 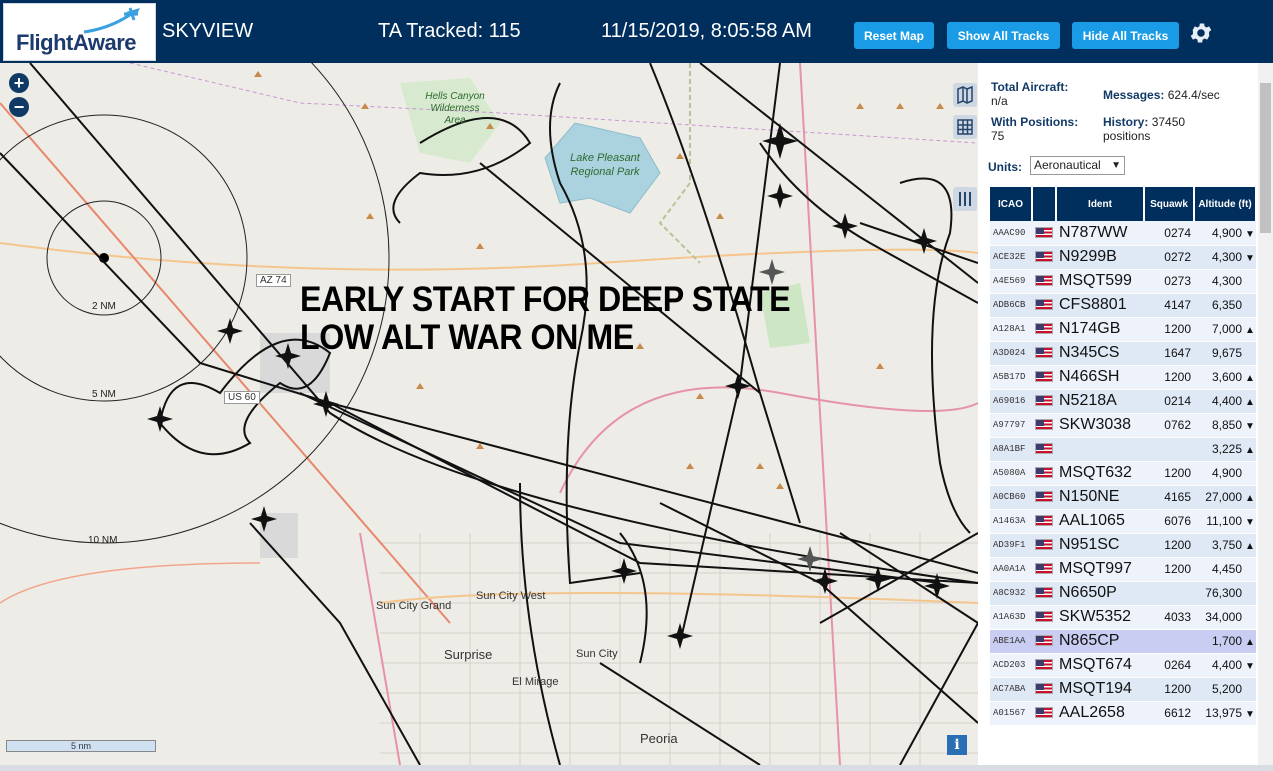 What do you see at coordinates (208, 31) in the screenshot?
I see `app-title: SKYVIEW` at bounding box center [208, 31].